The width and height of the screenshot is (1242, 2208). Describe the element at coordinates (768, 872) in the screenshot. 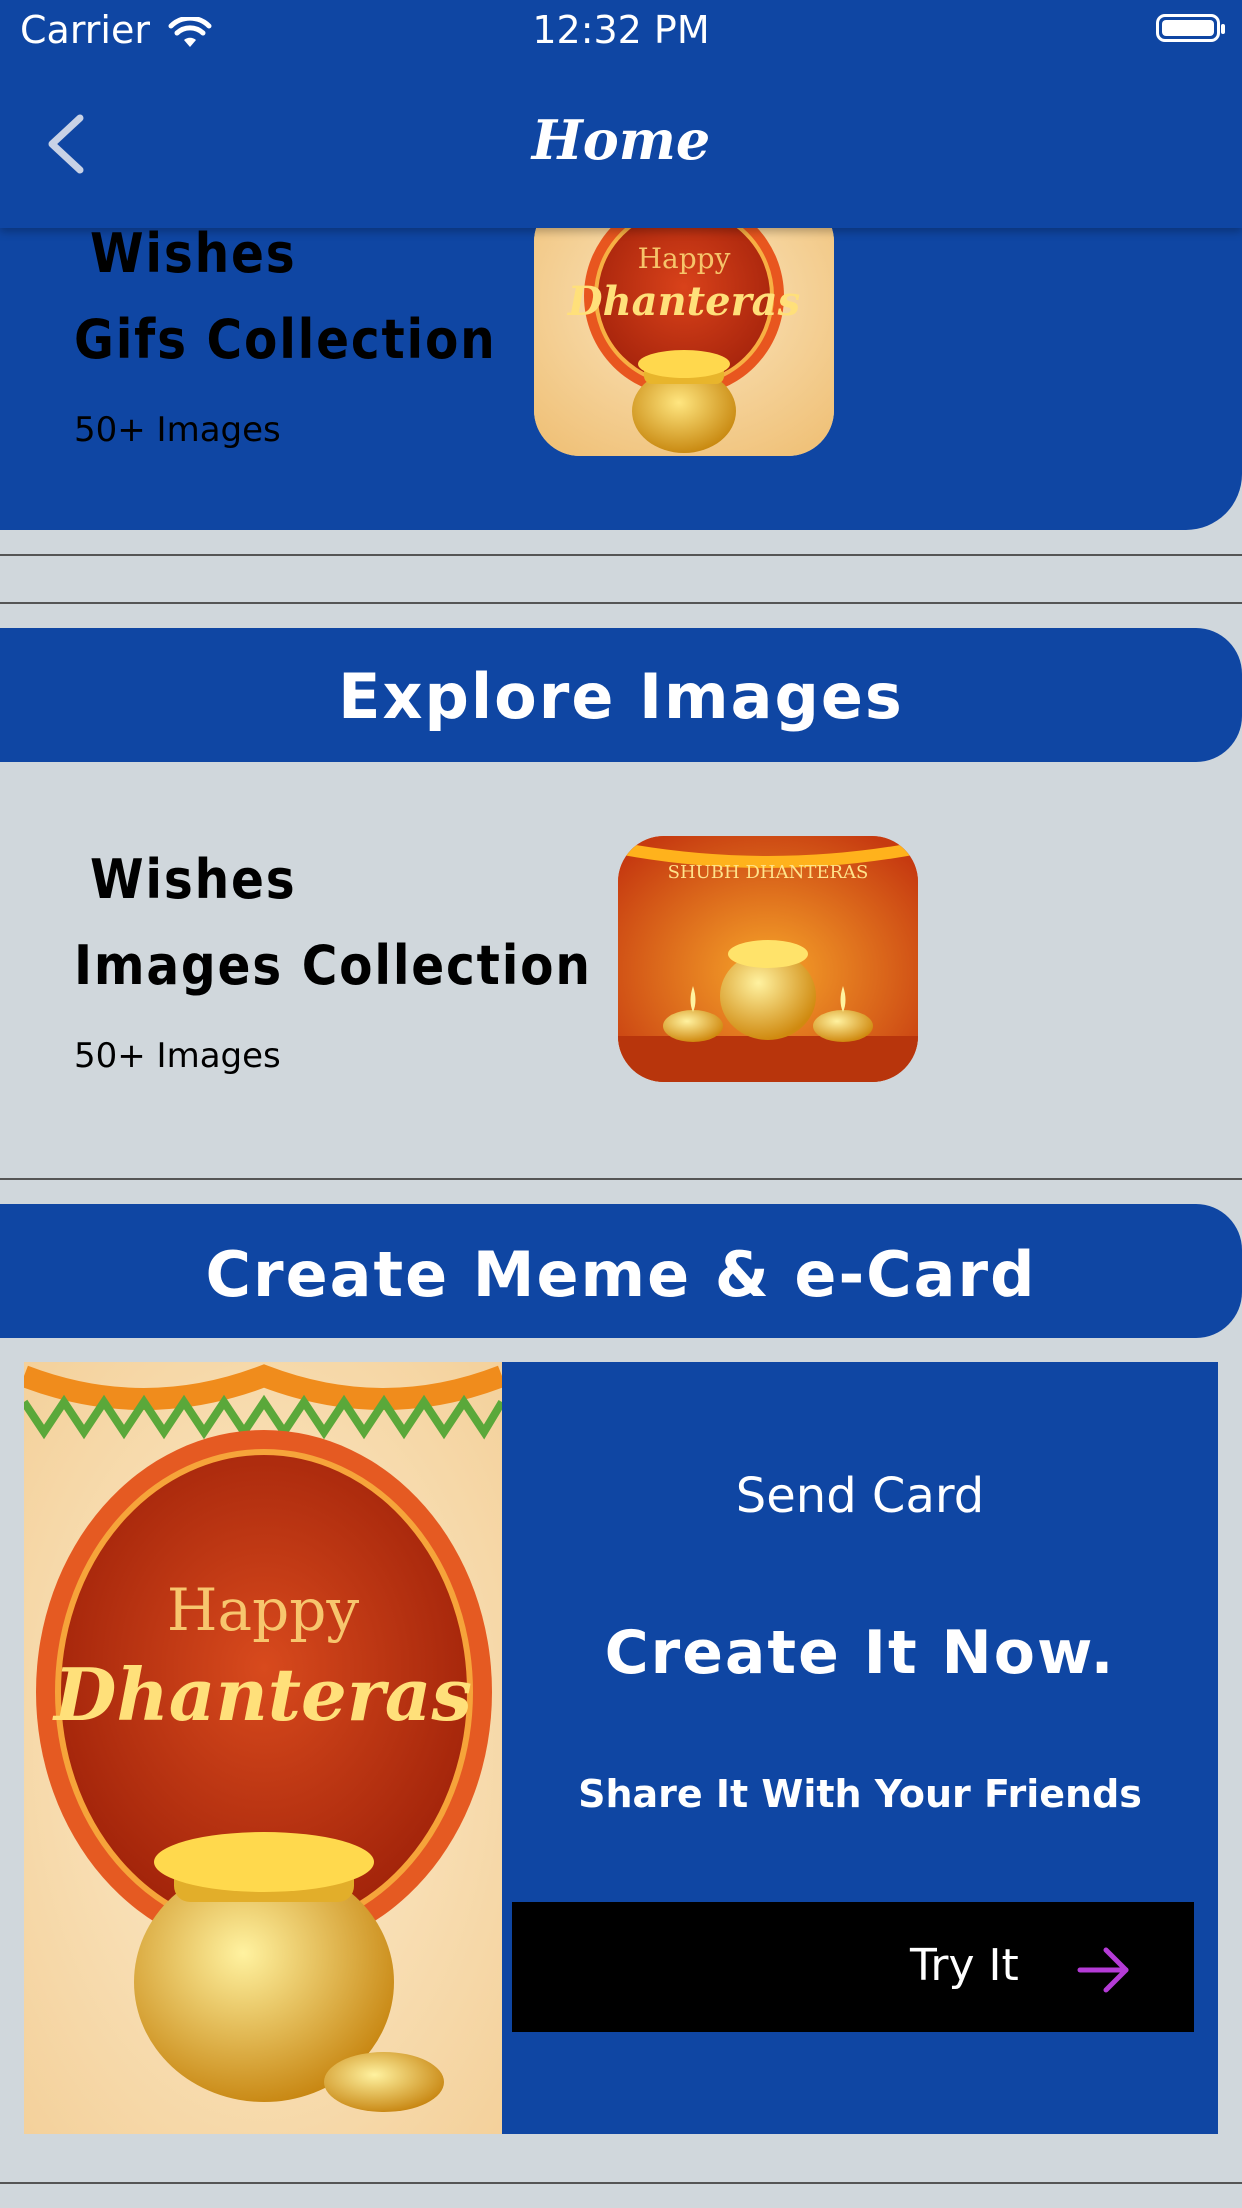

I see `thumb-shubh-text: SHUBH DHANTERAS` at that location.